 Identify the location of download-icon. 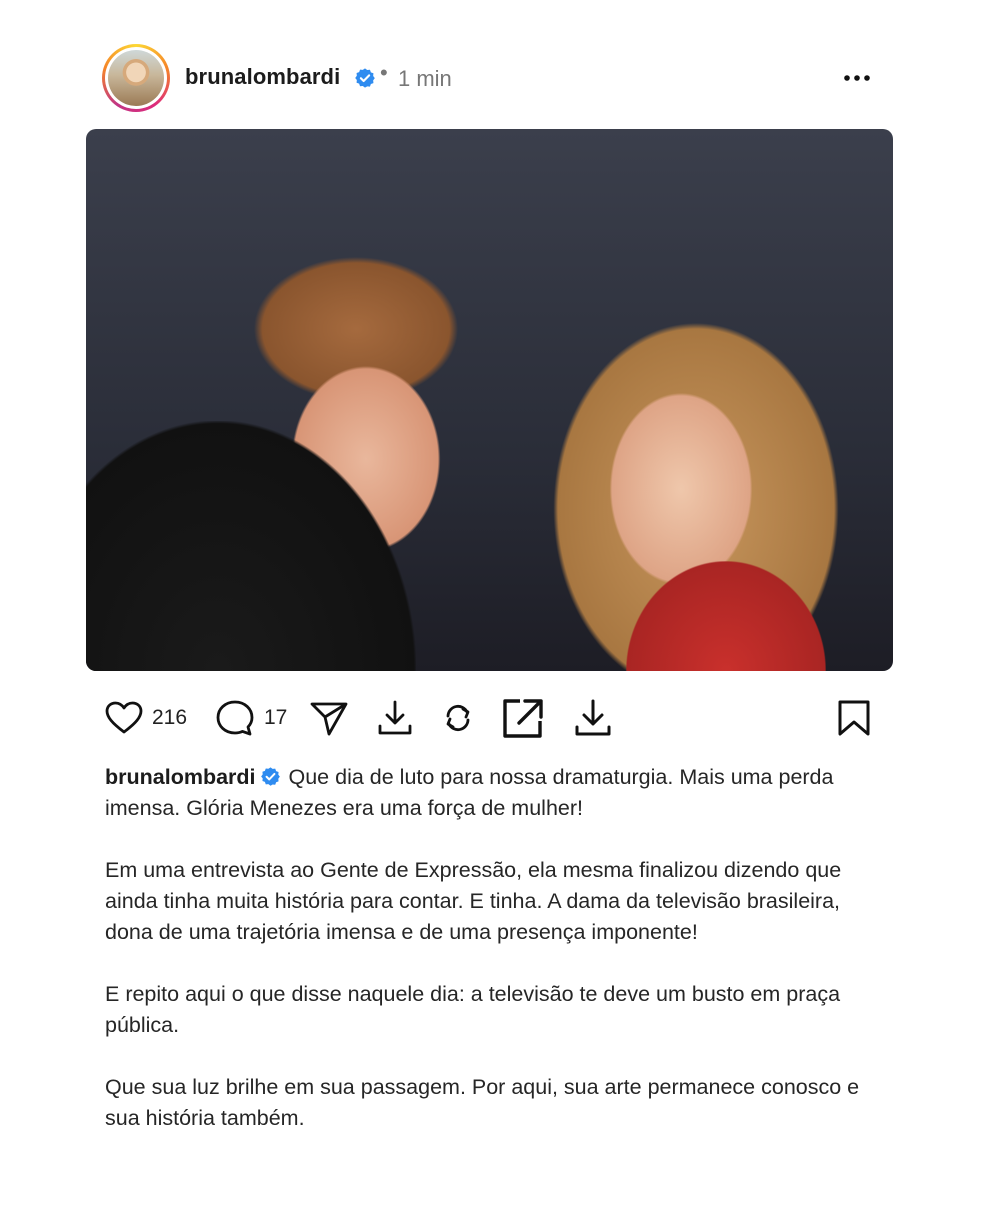
(395, 717).